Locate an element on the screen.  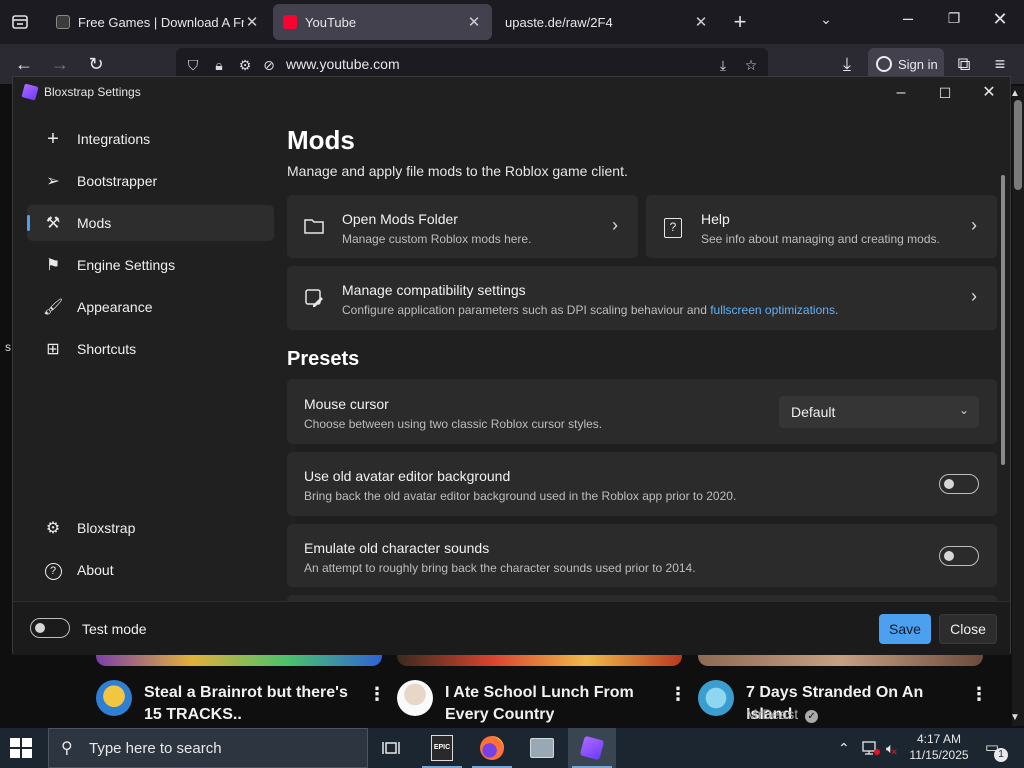
video-title: I Ate School Lunch From Every Country is located at coordinates (550, 704).